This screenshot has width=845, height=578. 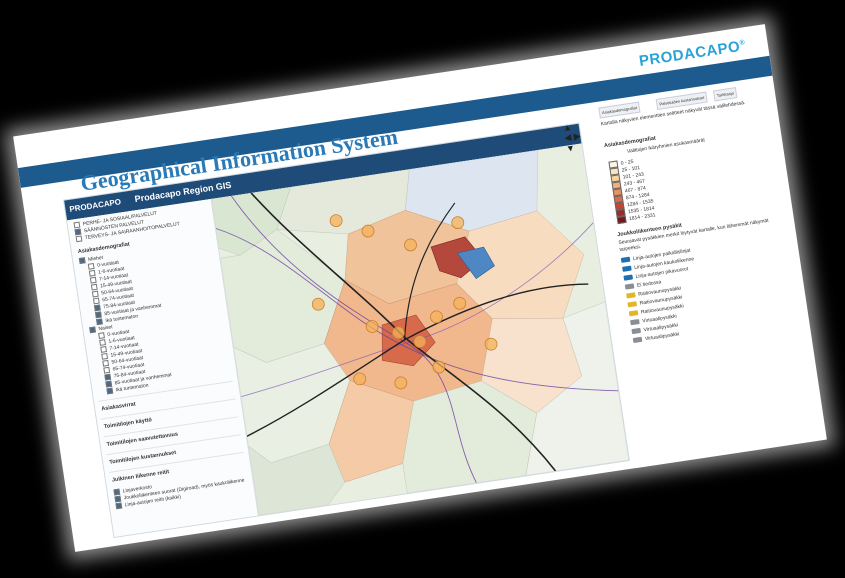 What do you see at coordinates (629, 286) in the screenshot?
I see `stop-icon` at bounding box center [629, 286].